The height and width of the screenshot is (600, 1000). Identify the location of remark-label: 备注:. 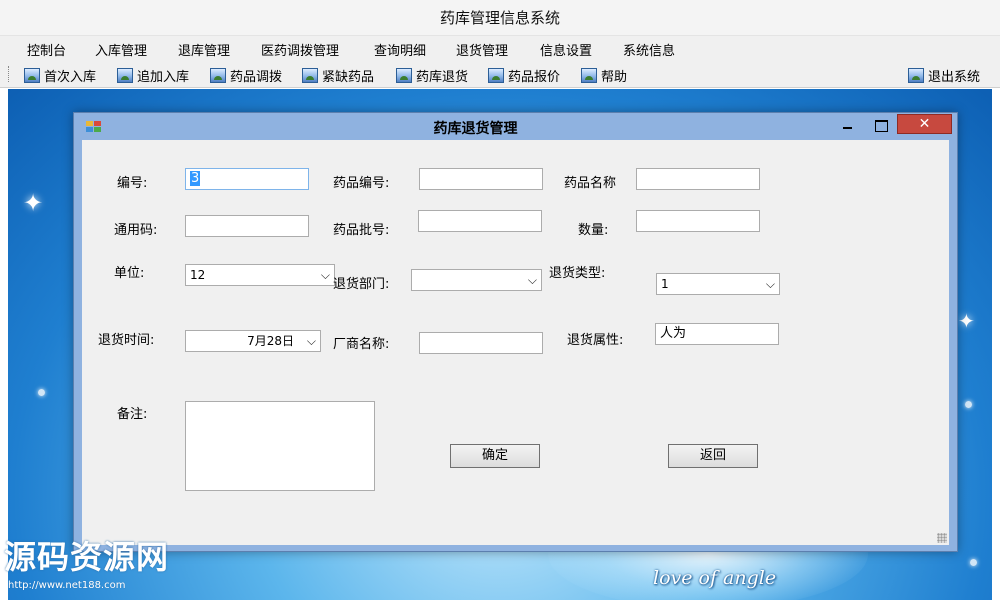
(132, 414).